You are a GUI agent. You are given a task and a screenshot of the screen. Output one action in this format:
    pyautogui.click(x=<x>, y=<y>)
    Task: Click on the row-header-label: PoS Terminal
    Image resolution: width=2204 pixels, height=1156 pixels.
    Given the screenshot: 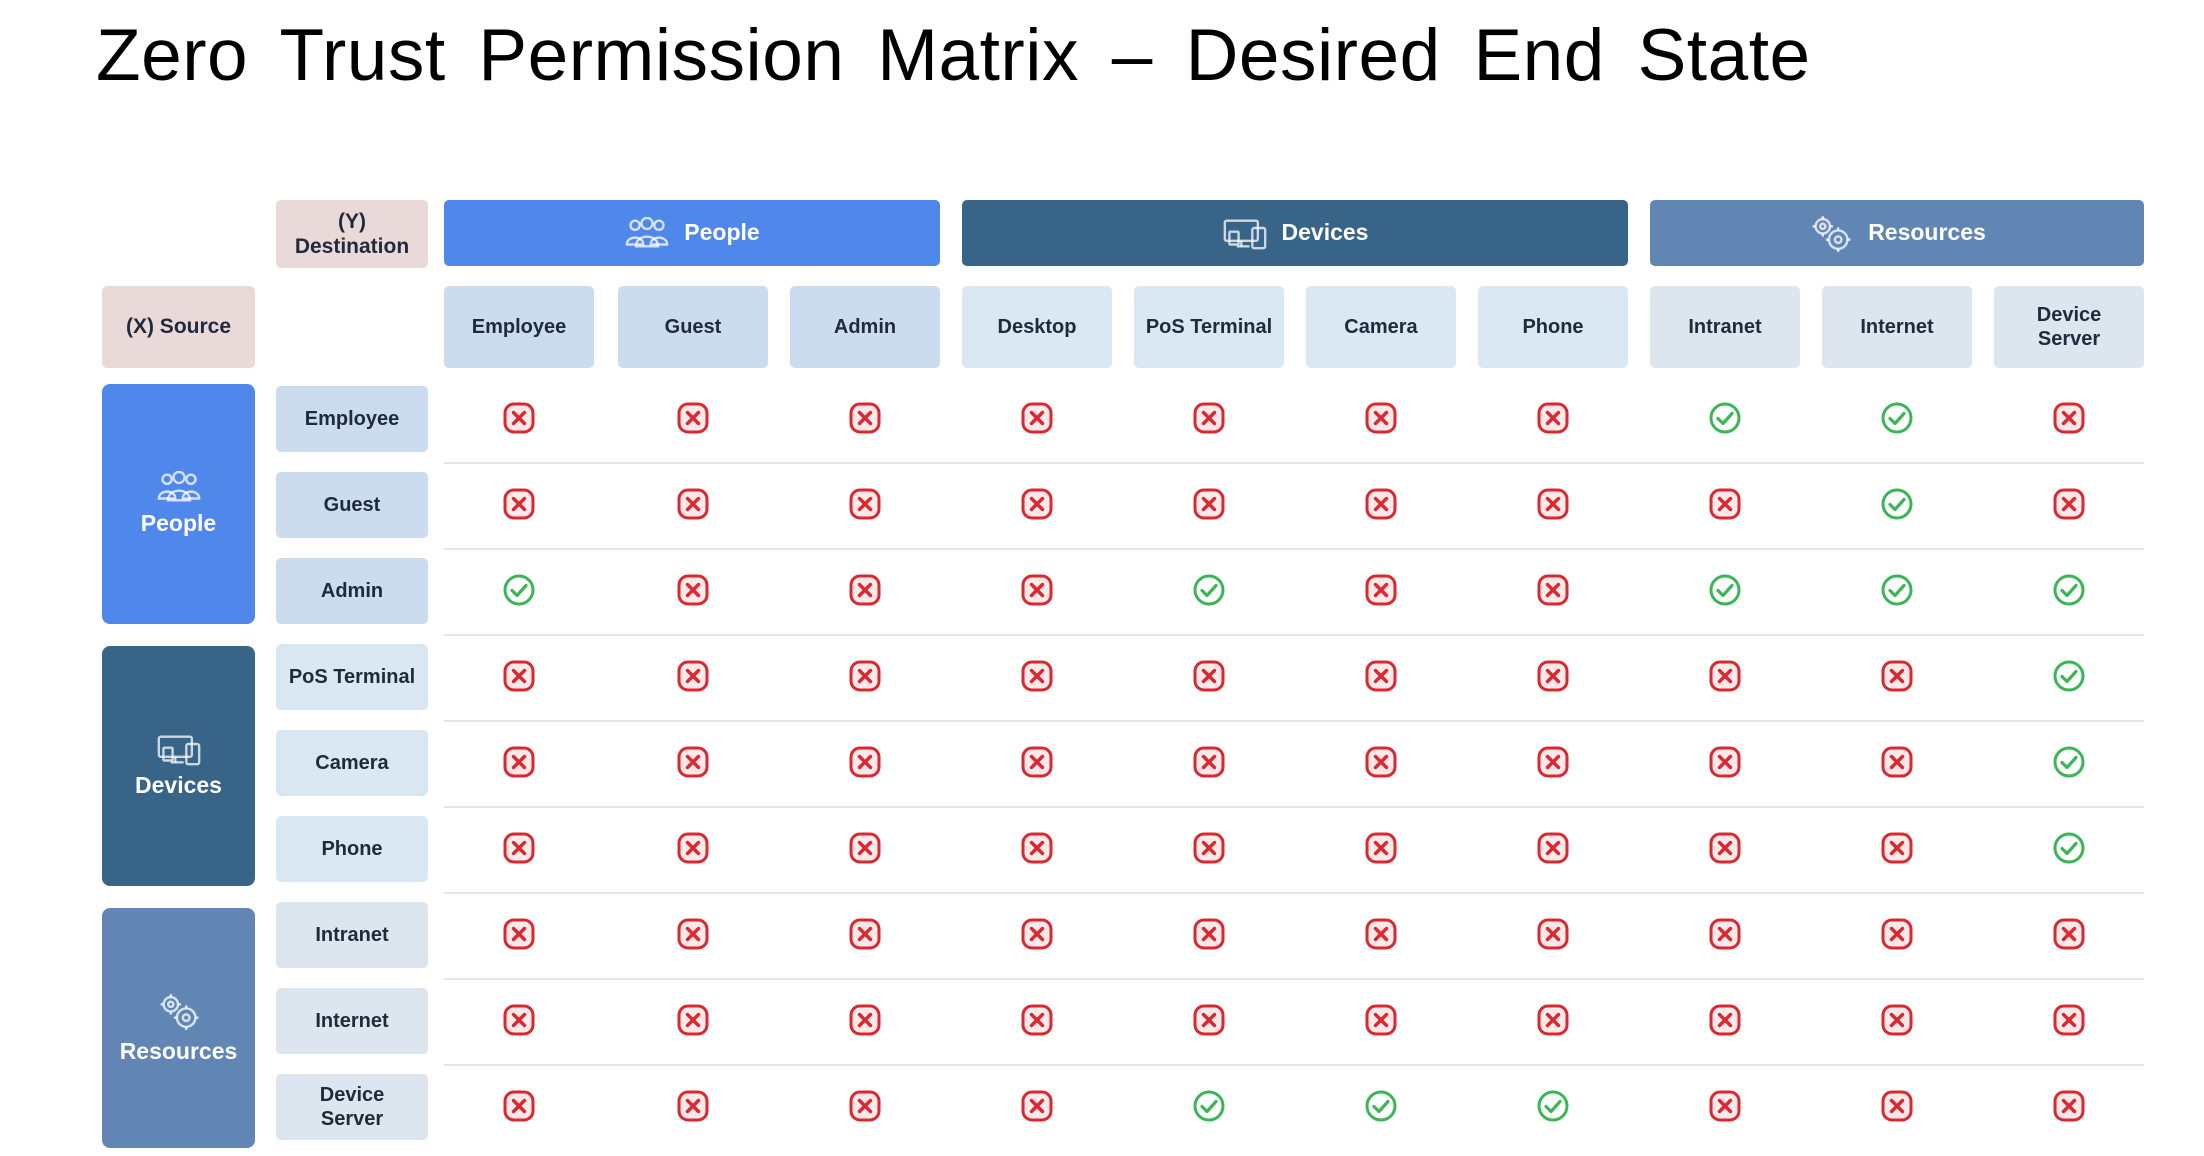 What is the action you would take?
    pyautogui.click(x=352, y=677)
    